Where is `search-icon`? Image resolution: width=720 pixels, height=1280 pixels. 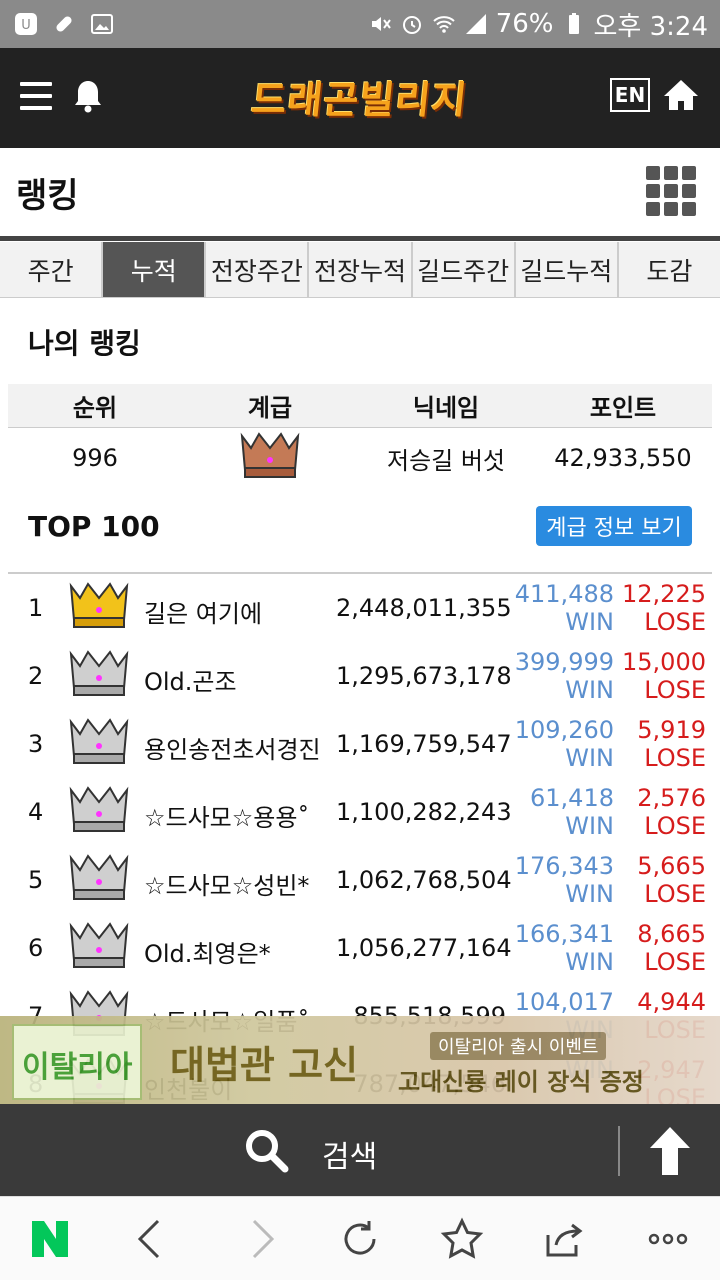
search-icon is located at coordinates (266, 1150).